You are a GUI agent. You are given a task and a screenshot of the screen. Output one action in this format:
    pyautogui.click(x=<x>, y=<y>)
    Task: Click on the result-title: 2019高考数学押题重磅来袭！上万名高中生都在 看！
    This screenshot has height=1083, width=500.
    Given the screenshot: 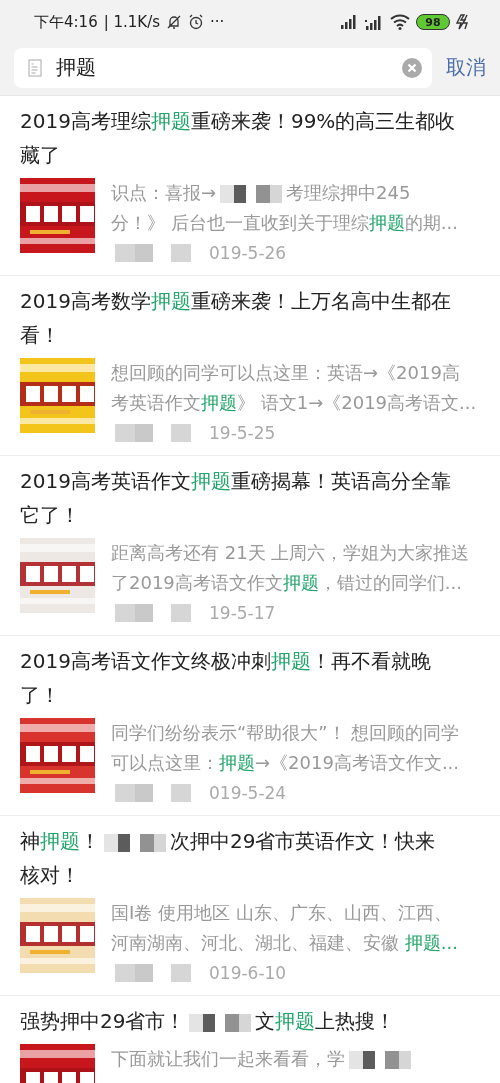 What is the action you would take?
    pyautogui.click(x=250, y=318)
    